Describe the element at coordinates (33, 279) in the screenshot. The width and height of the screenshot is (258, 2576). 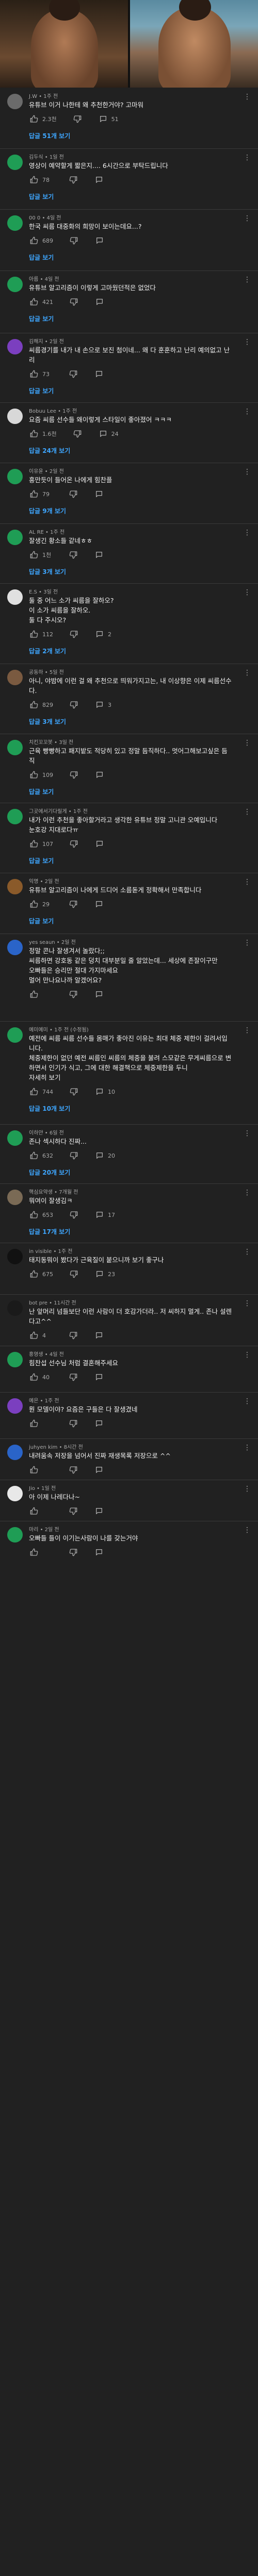
I see `comment-author: 아름` at that location.